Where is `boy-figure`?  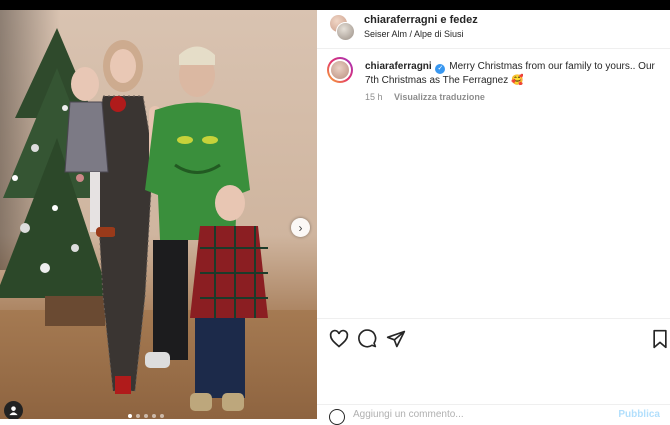 boy-figure is located at coordinates (229, 298).